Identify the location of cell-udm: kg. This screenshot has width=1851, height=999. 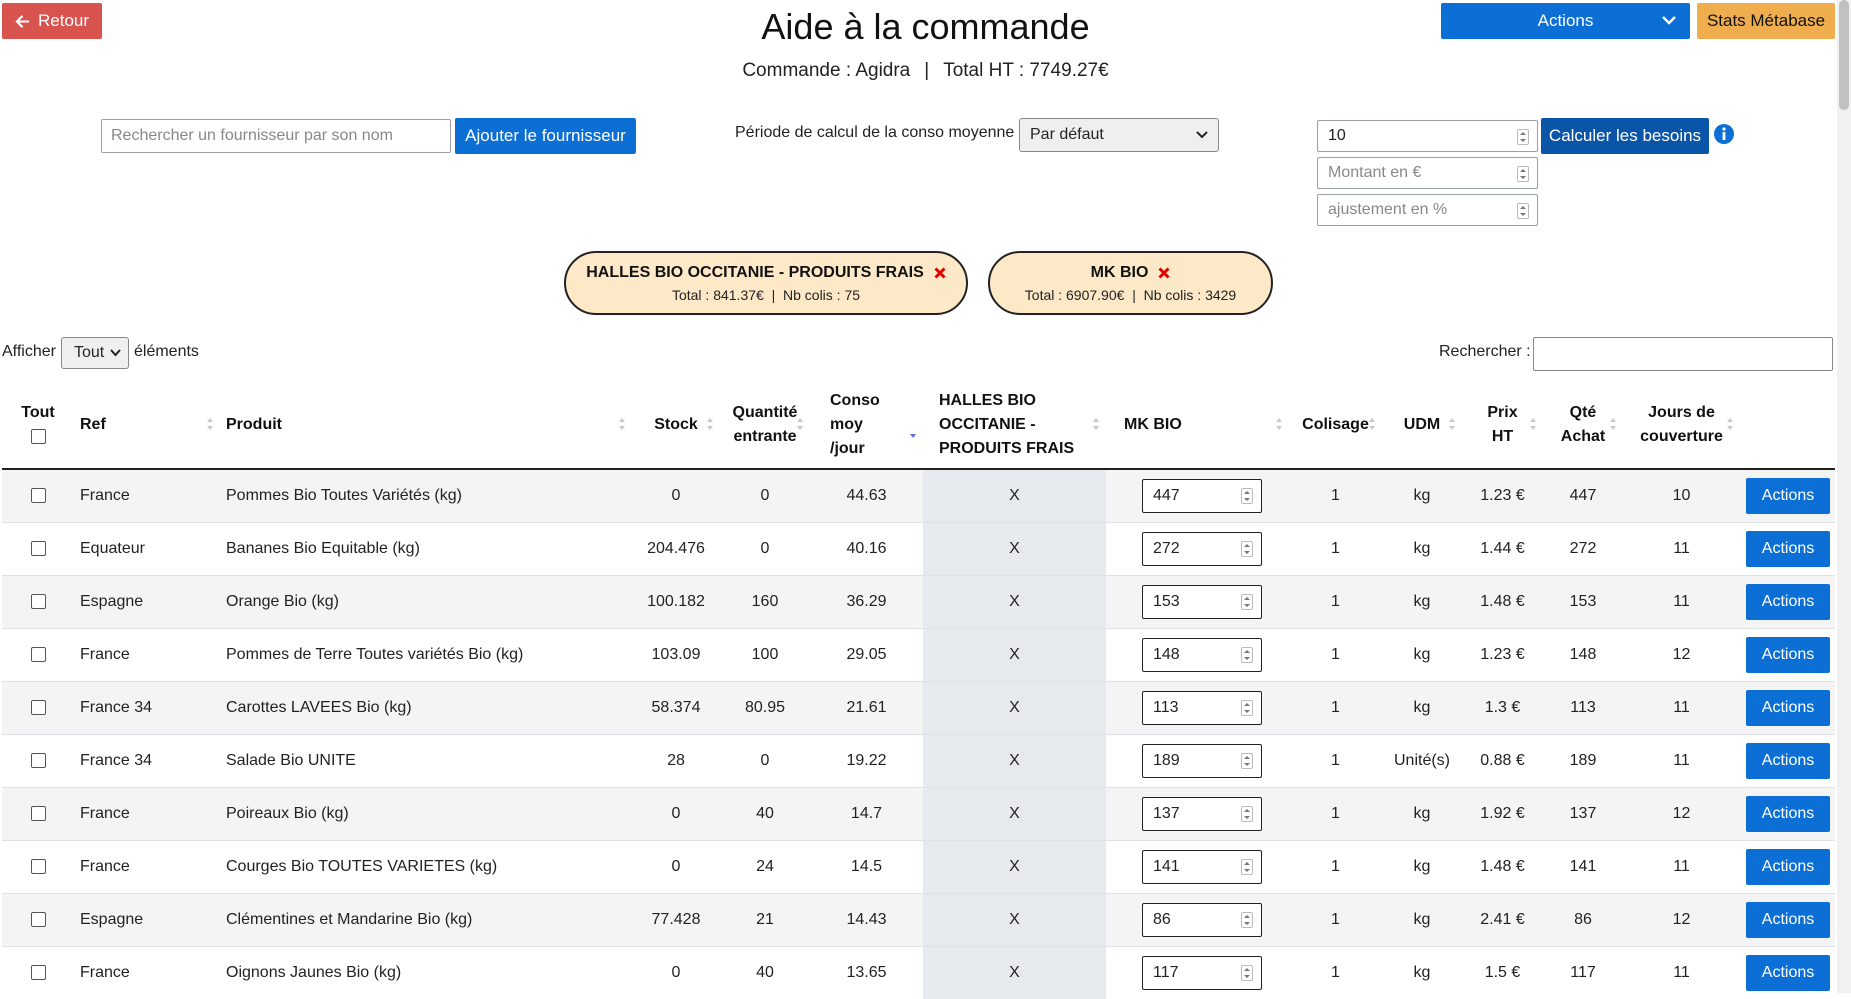
(1422, 549).